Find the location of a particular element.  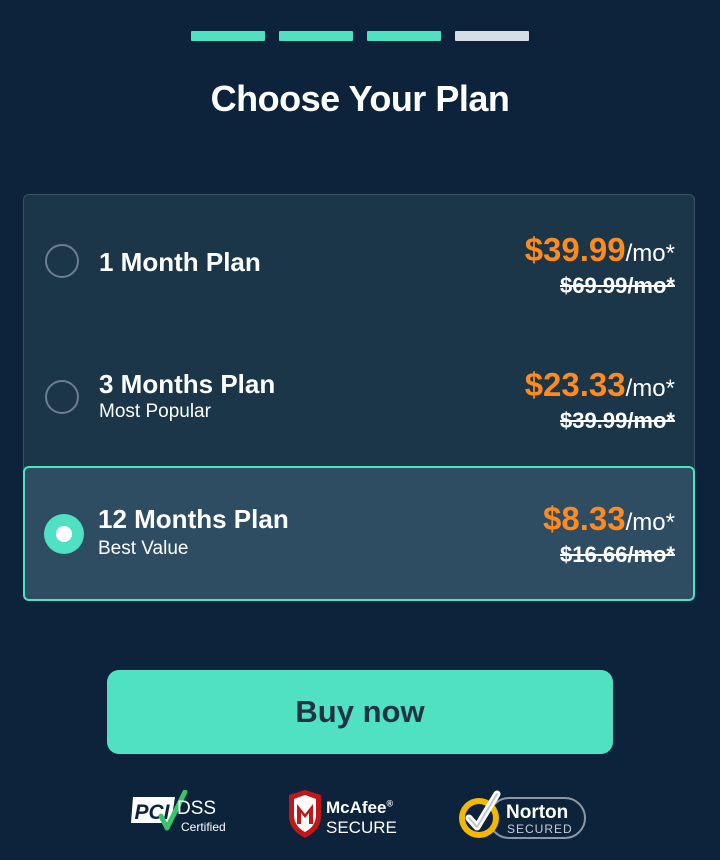

plan-subtitle: Best Value is located at coordinates (143, 548).